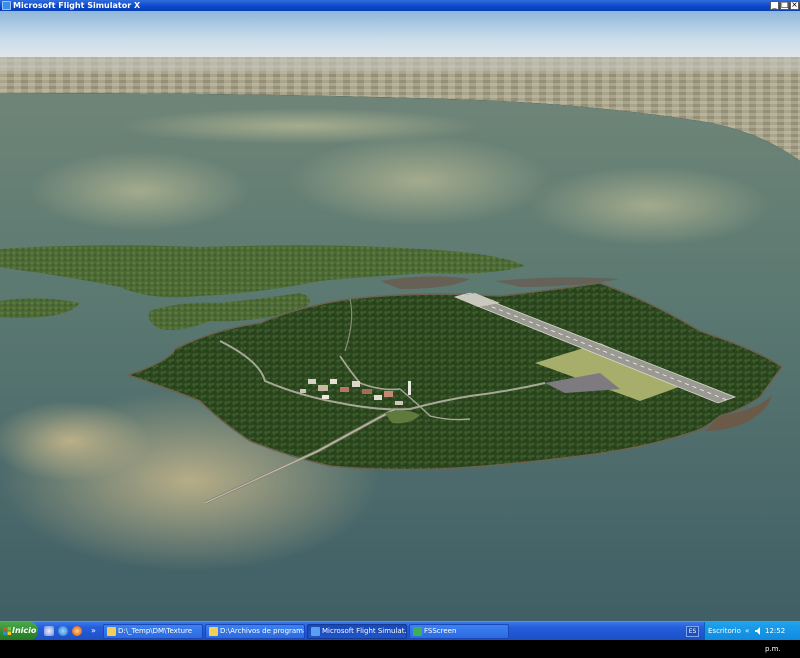 The image size is (800, 658). Describe the element at coordinates (24, 630) in the screenshot. I see `start-label: Inicio` at that location.